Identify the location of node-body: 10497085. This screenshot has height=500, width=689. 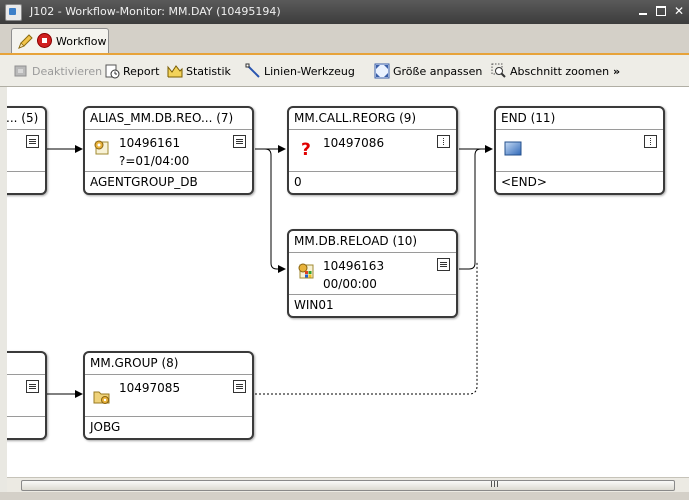
(168, 396).